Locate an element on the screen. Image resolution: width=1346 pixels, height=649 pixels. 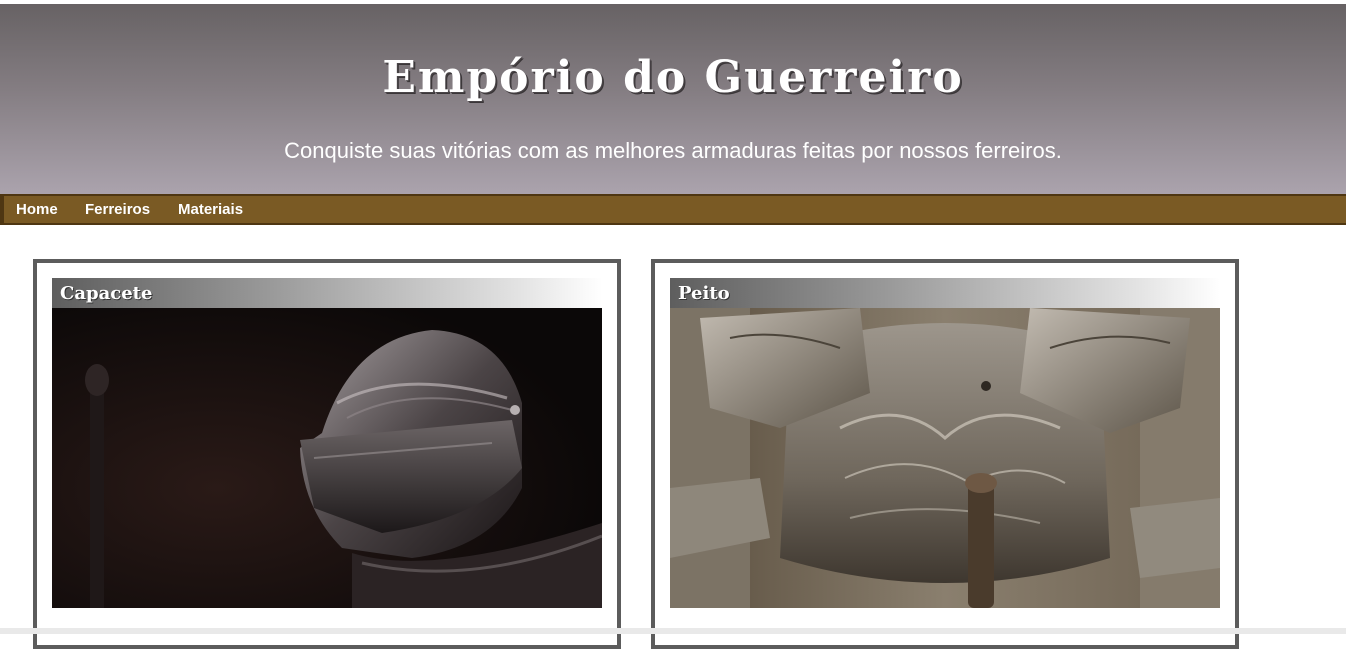
site-title: Empório do Guerreiro is located at coordinates (673, 77).